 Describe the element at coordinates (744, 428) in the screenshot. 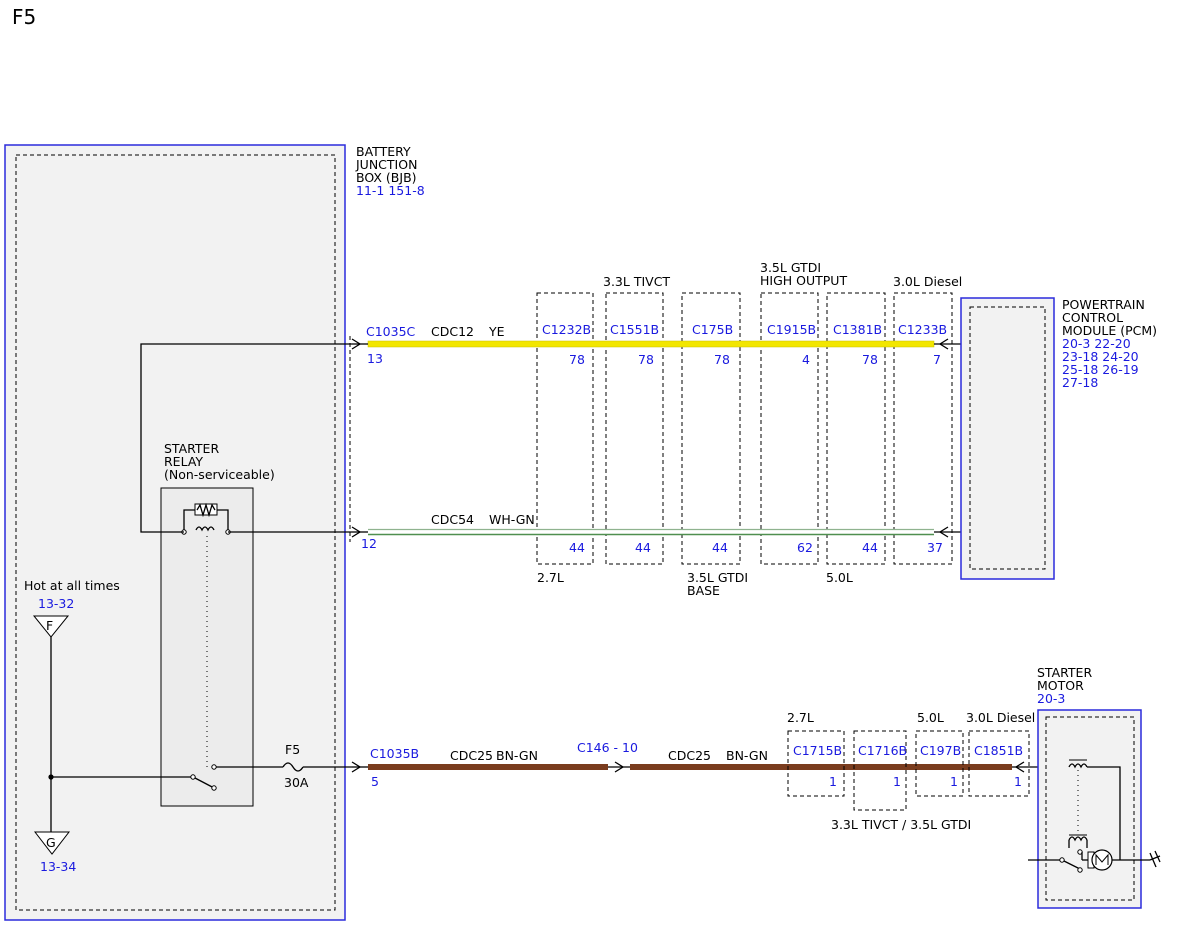

I see `top-variant-boxes` at that location.